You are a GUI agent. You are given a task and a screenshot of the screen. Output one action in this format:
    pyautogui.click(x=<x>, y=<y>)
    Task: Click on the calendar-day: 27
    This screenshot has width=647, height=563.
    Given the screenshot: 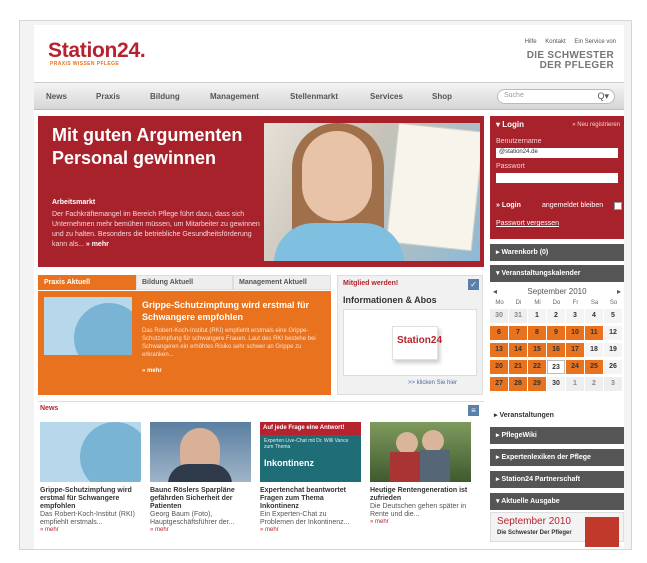 What is the action you would take?
    pyautogui.click(x=499, y=384)
    